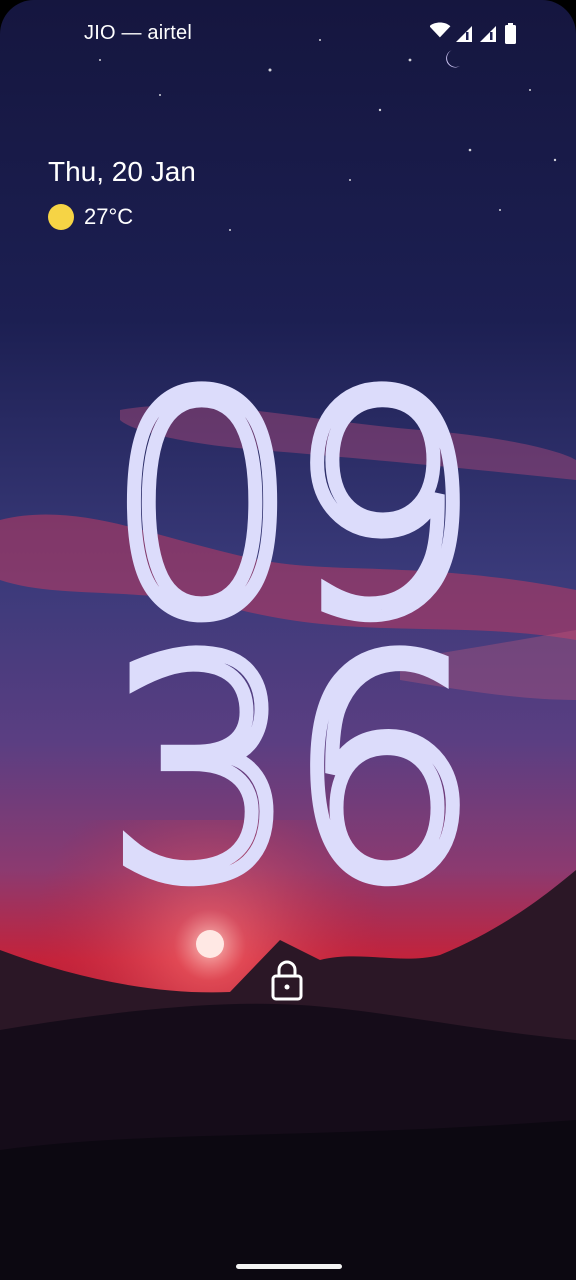  Describe the element at coordinates (138, 33) in the screenshot. I see `carrier-label: JIO — airtel` at that location.